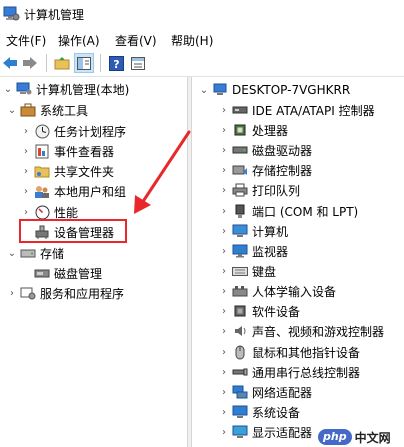 This screenshot has width=404, height=447. Describe the element at coordinates (73, 231) in the screenshot. I see `device-manager-highlight` at that location.